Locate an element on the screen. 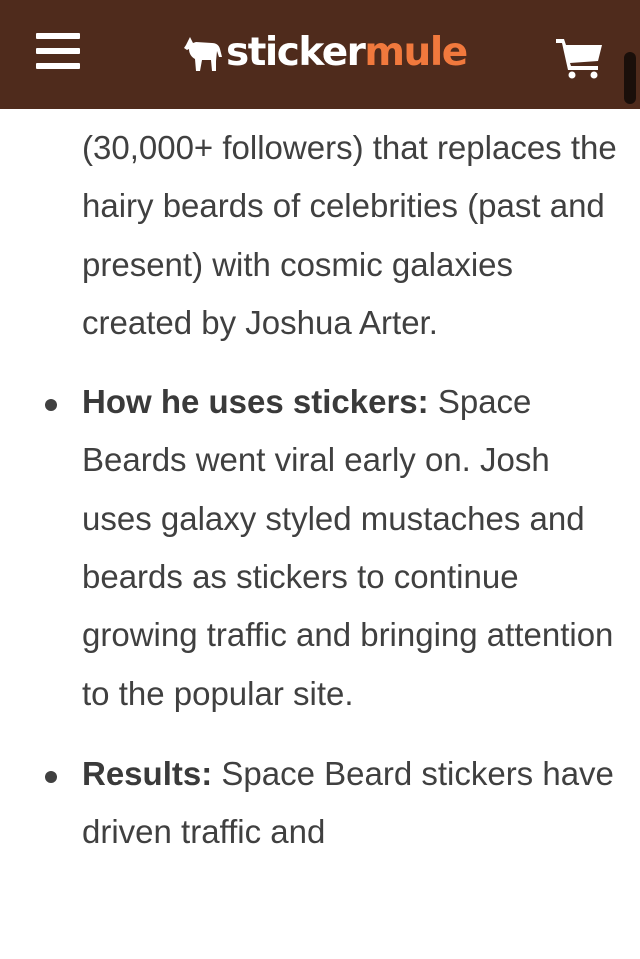  shopping-cart-icon is located at coordinates (580, 58).